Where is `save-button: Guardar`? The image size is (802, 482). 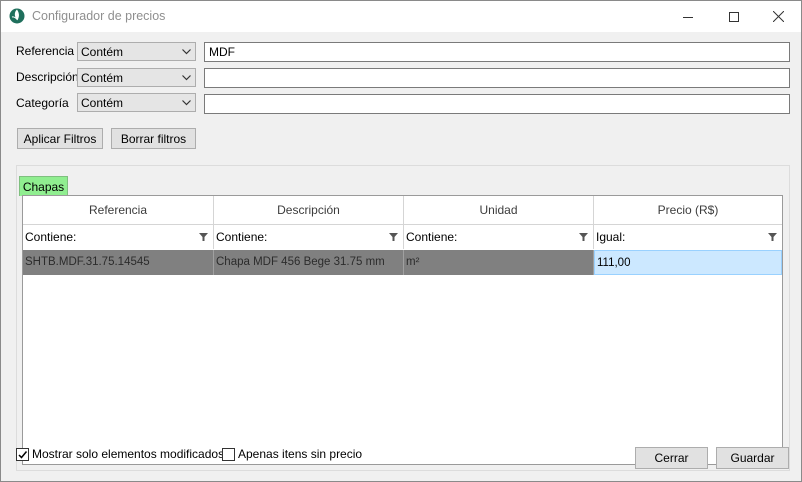 save-button: Guardar is located at coordinates (752, 458).